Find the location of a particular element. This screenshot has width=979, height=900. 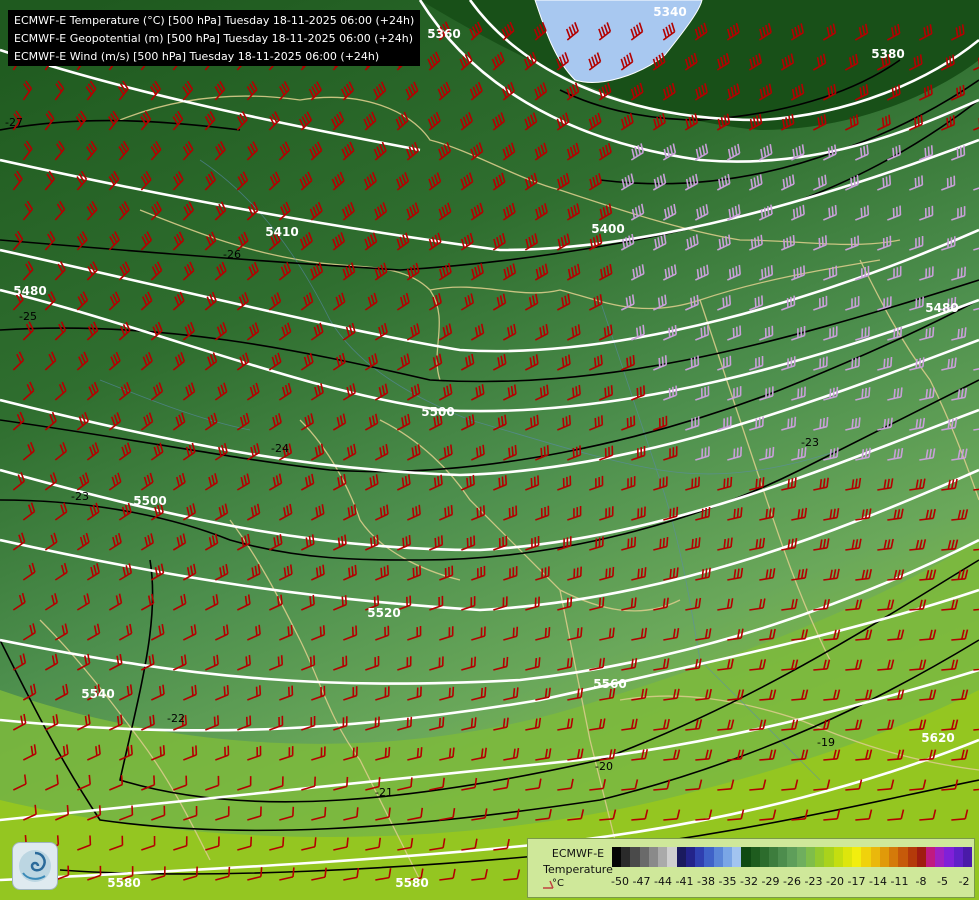

temperature-label: -21 is located at coordinates (384, 792).